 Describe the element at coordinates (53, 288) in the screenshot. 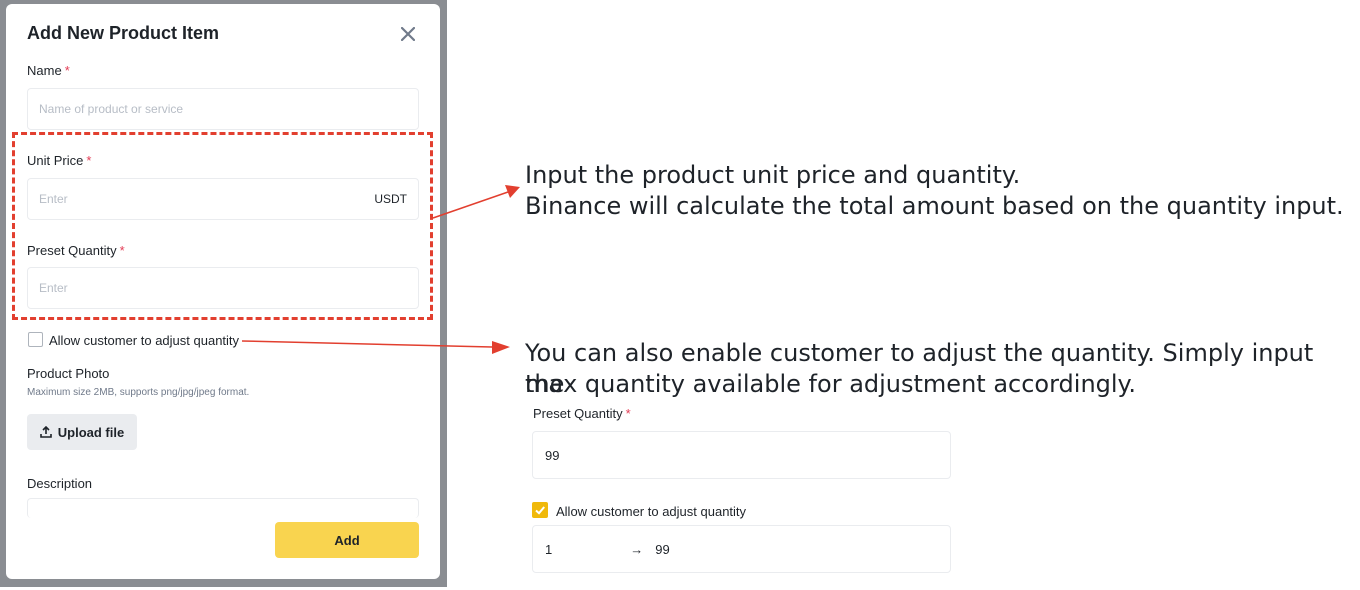

I see `preset-quantity-placeholder: Enter` at that location.